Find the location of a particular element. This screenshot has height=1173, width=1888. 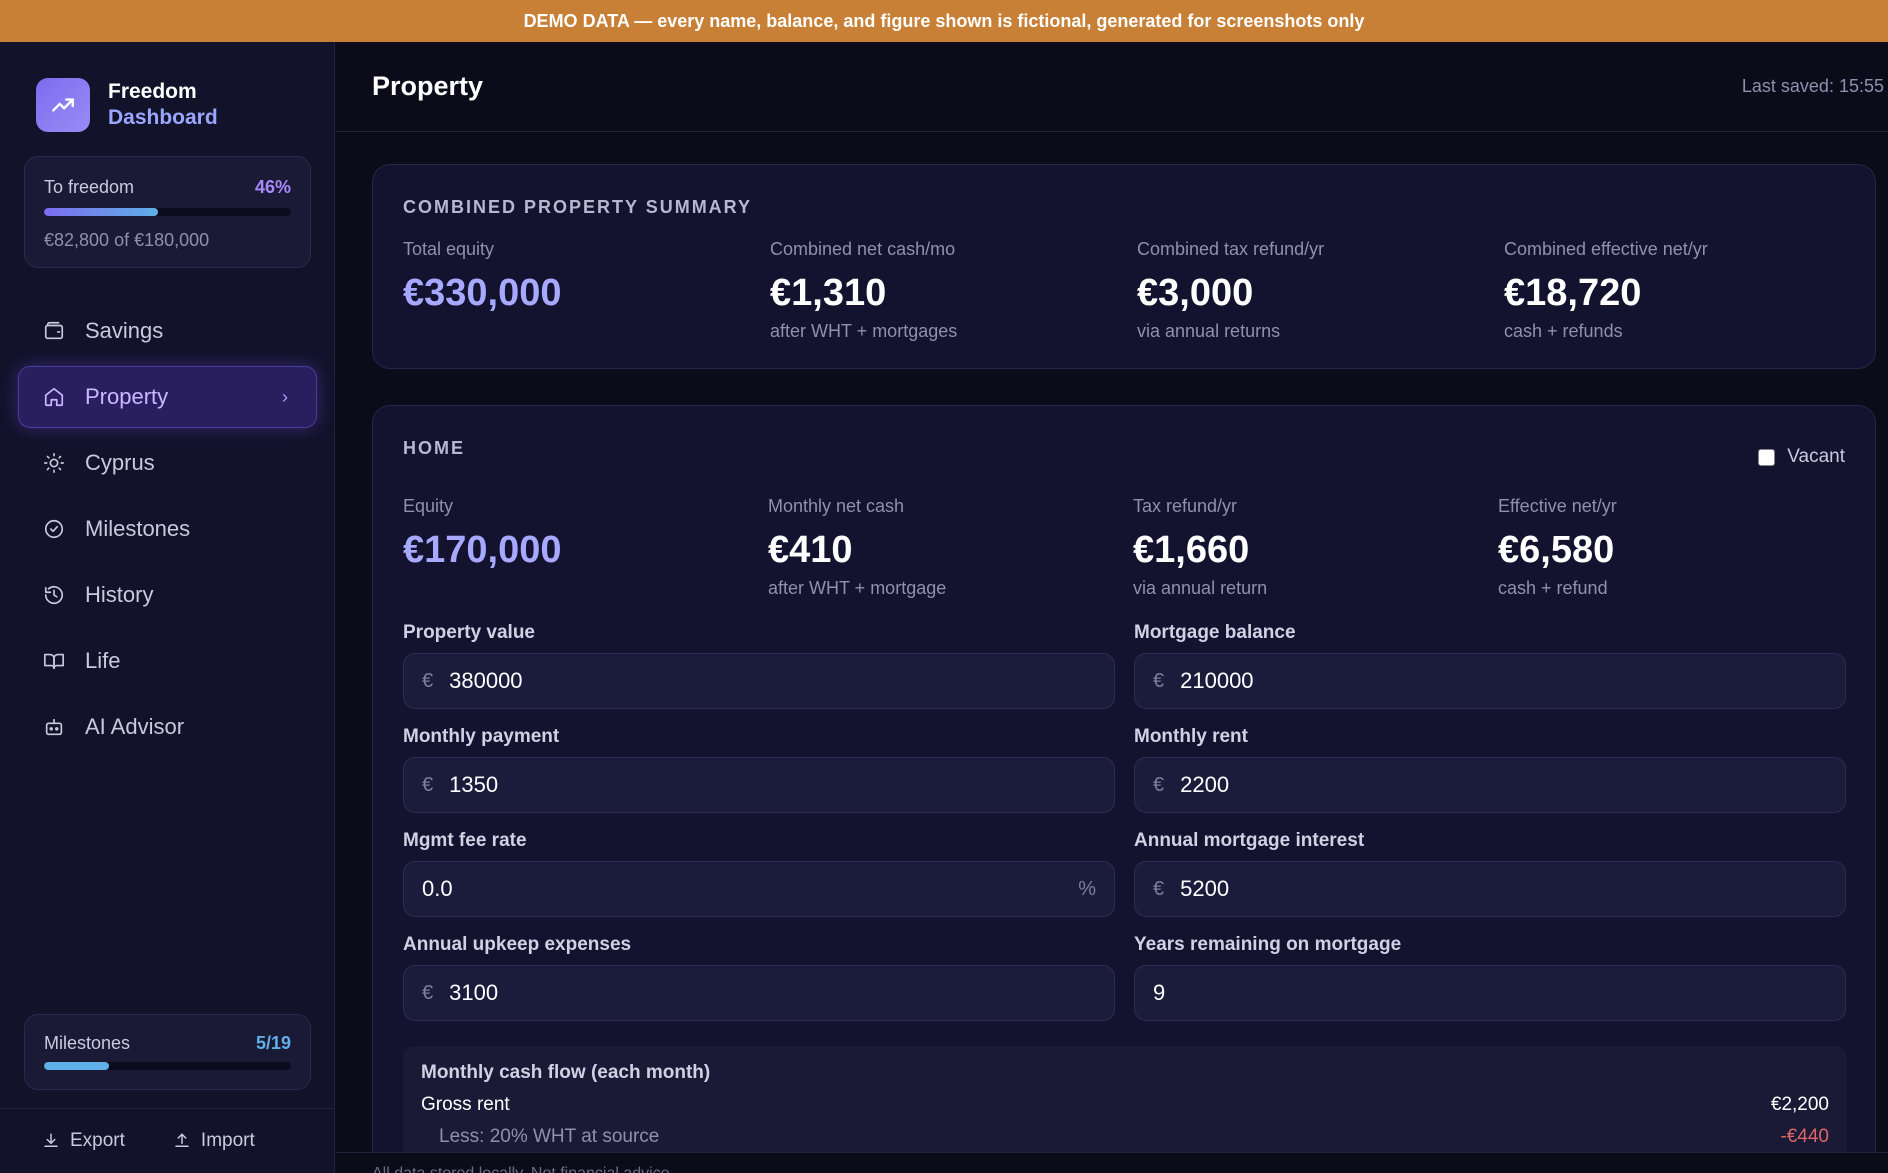

mortgage-balance-input: € 210000 is located at coordinates (1490, 681).